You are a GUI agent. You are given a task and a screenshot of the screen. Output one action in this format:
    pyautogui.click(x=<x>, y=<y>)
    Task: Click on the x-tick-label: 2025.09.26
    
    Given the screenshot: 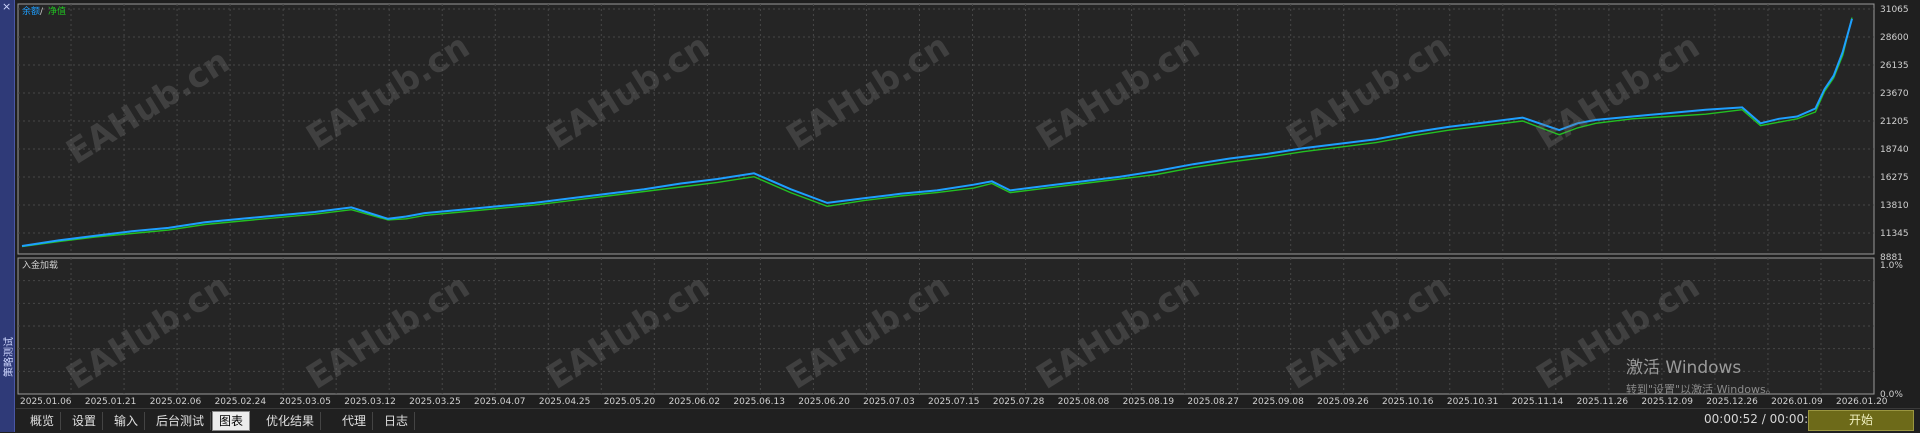 What is the action you would take?
    pyautogui.click(x=1343, y=402)
    